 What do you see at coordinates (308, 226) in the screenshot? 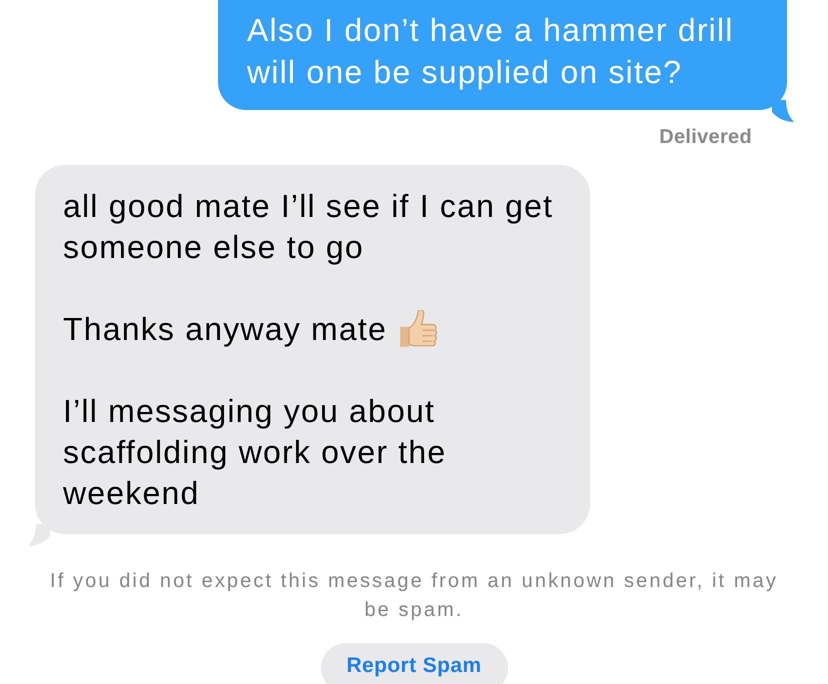
I see `message-text: all good mate I’ll see if I can get someone else to go` at bounding box center [308, 226].